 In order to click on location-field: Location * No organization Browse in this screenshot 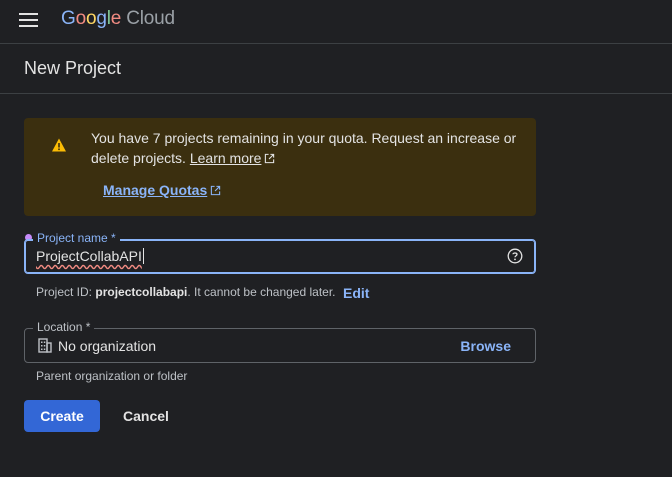, I will do `click(280, 341)`.